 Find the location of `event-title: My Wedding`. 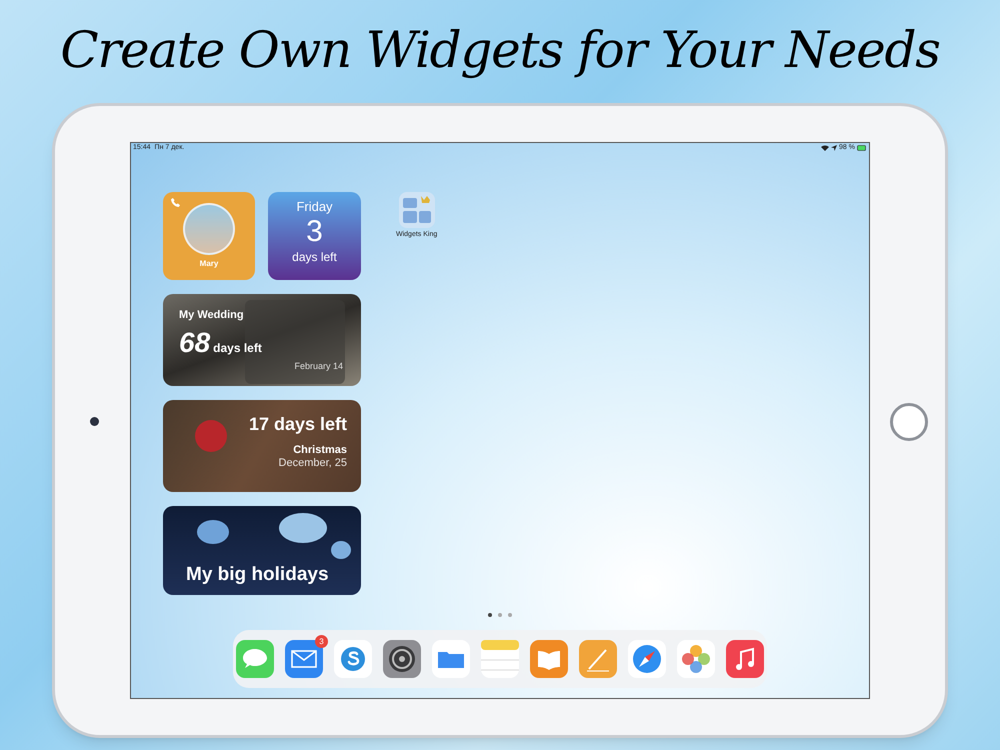

event-title: My Wedding is located at coordinates (211, 315).